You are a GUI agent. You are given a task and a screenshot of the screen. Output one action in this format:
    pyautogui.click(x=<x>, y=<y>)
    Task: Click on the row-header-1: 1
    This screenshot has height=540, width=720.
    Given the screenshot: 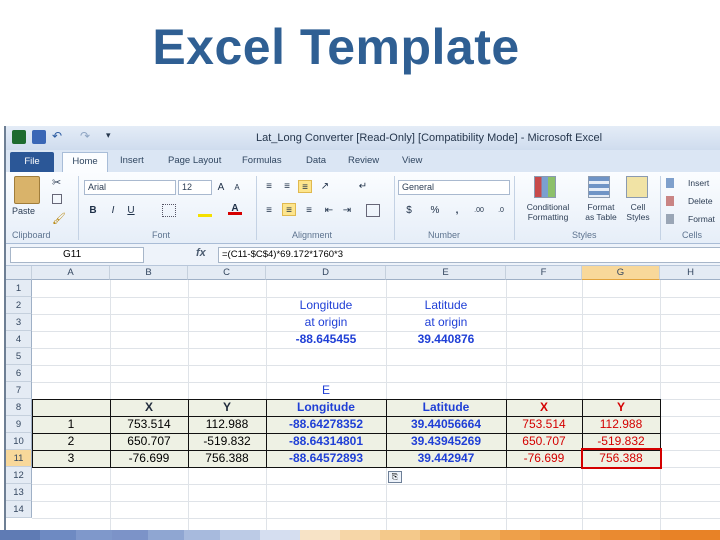 What is the action you would take?
    pyautogui.click(x=19, y=288)
    